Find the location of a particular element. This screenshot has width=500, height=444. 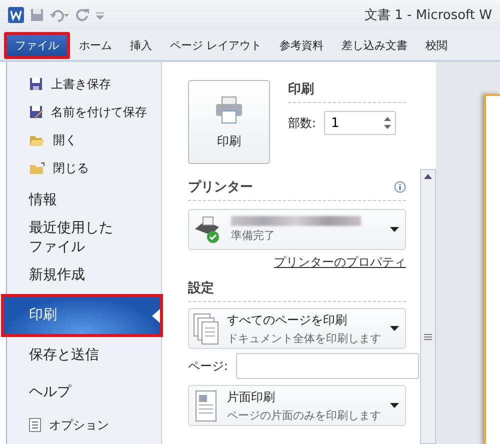

copies-label: 部数: is located at coordinates (302, 123).